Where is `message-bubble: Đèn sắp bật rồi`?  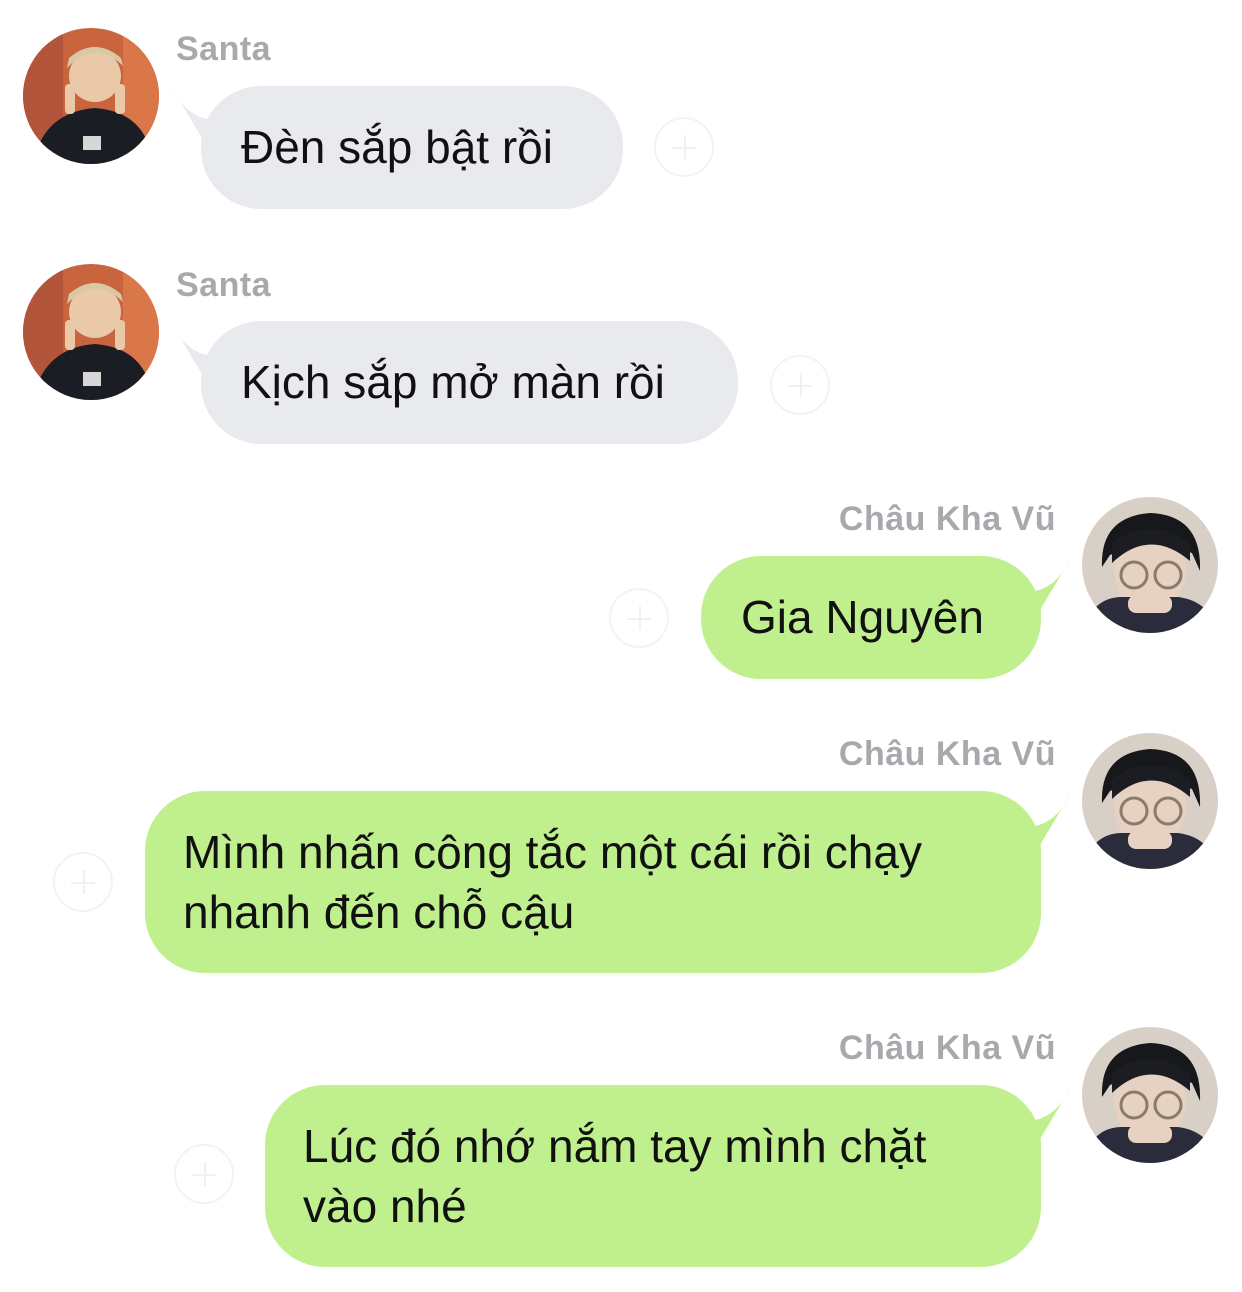 message-bubble: Đèn sắp bật rồi is located at coordinates (412, 147).